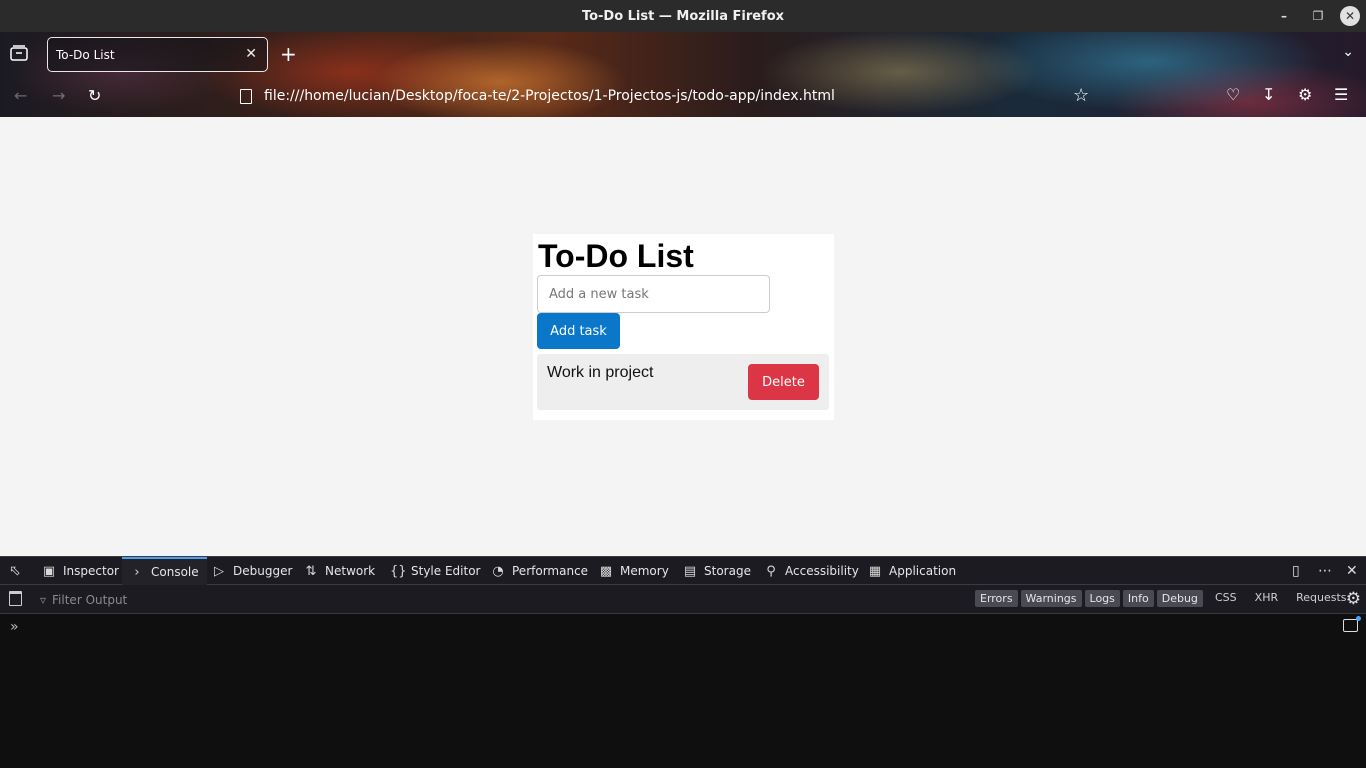 The width and height of the screenshot is (1366, 768). What do you see at coordinates (1268, 94) in the screenshot?
I see `downloads-icon: ↧` at bounding box center [1268, 94].